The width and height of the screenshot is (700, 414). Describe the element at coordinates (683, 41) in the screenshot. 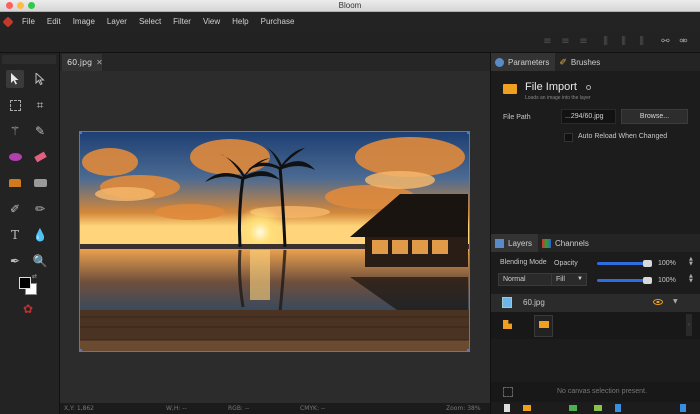

I see `unlink-icon: ⚮` at that location.